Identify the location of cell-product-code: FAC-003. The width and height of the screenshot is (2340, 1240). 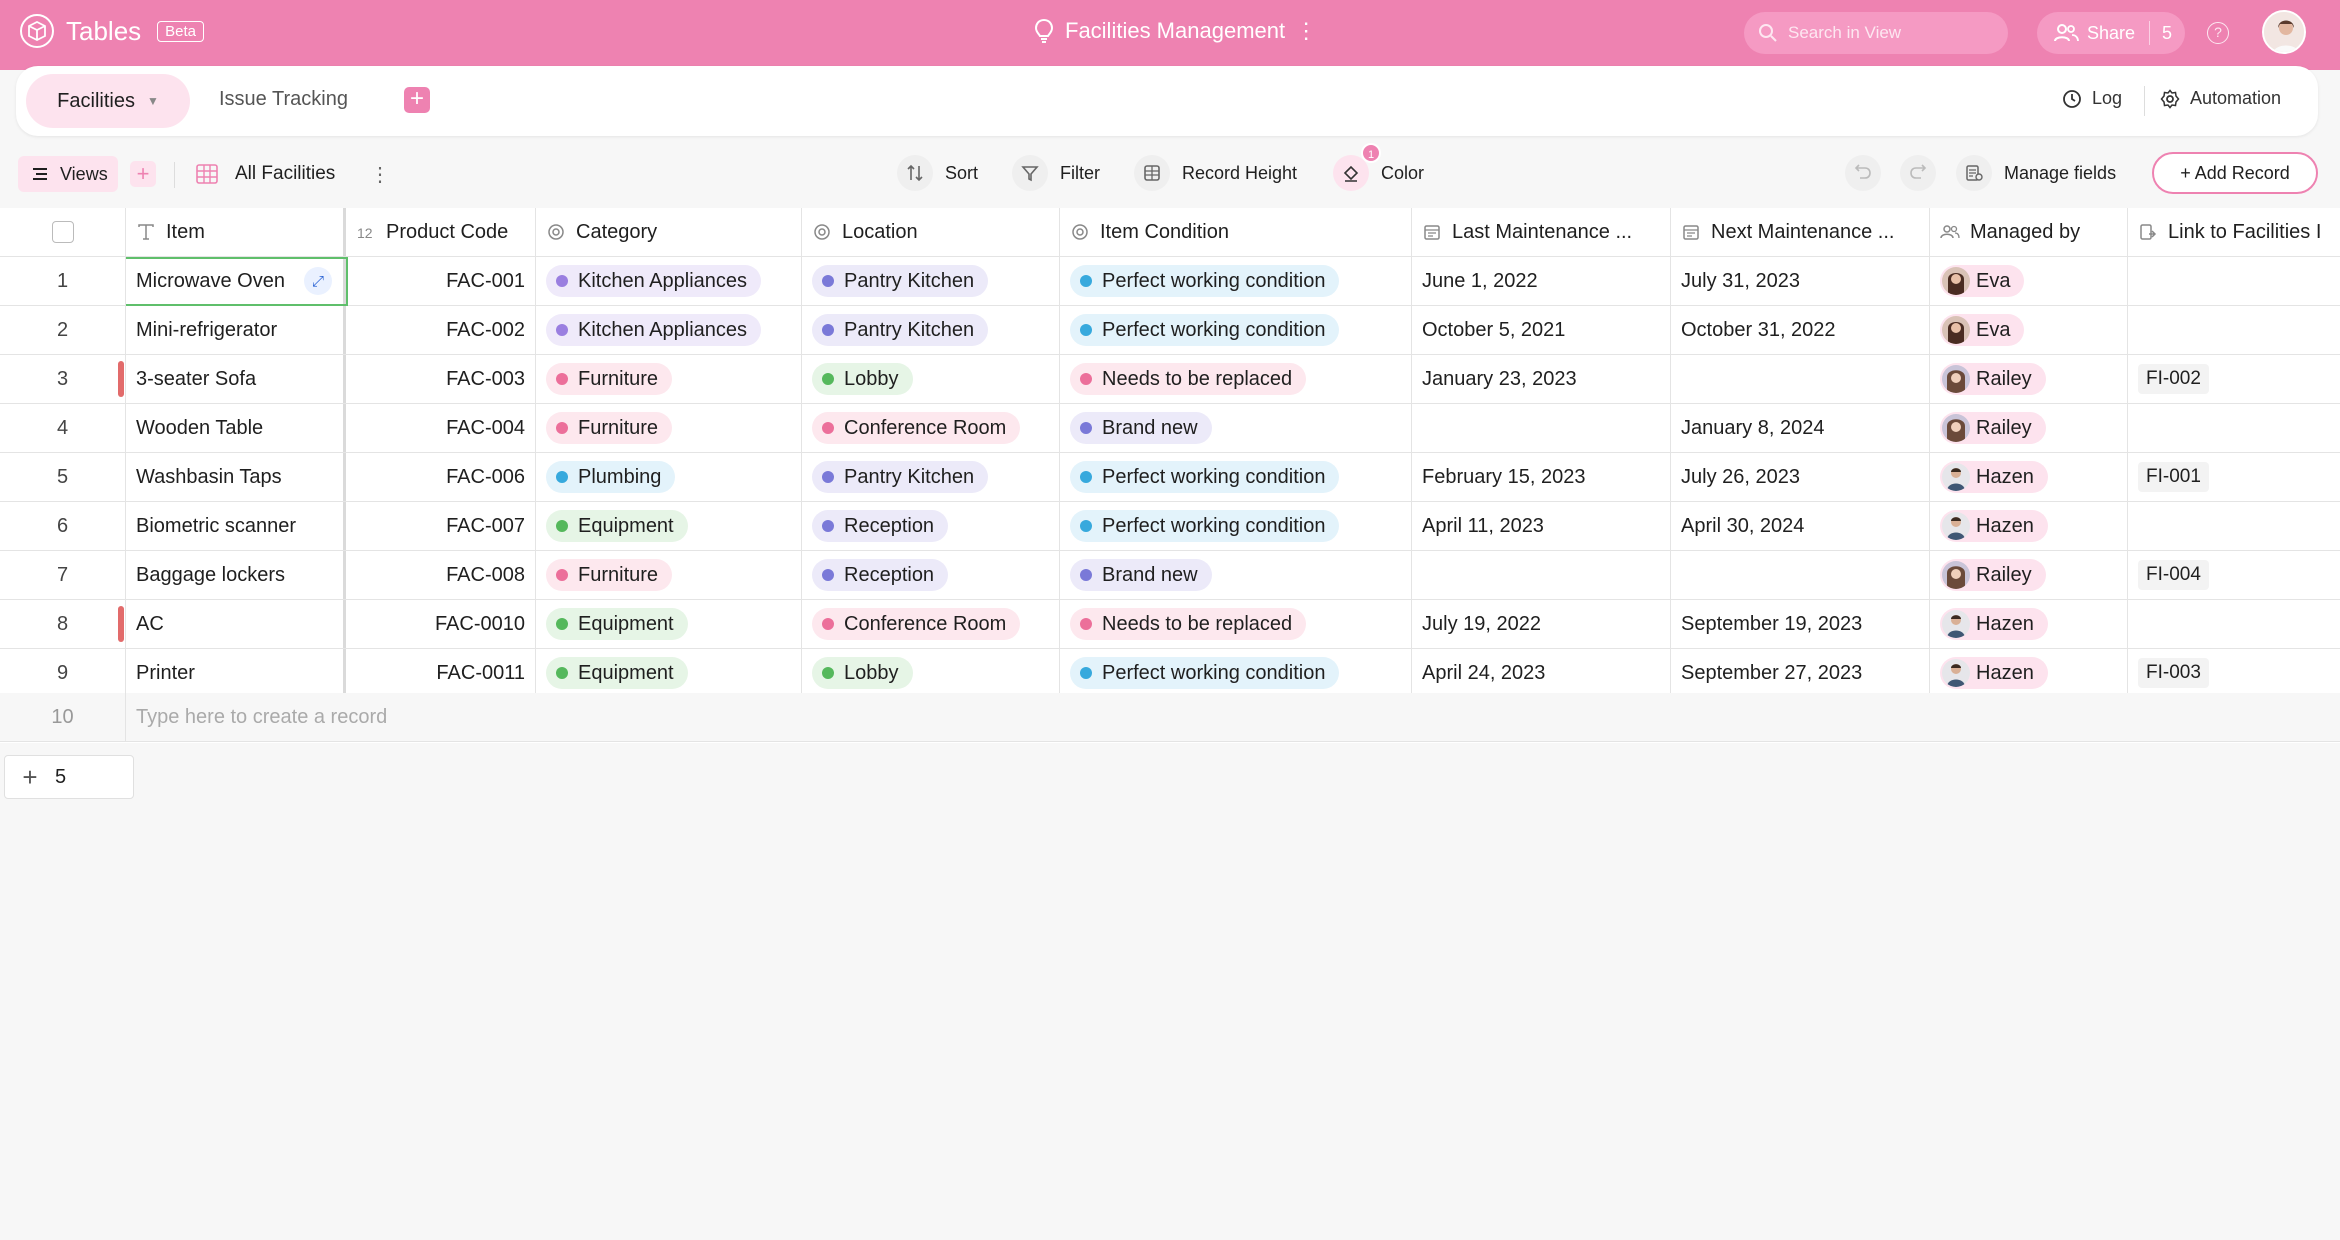
(441, 379).